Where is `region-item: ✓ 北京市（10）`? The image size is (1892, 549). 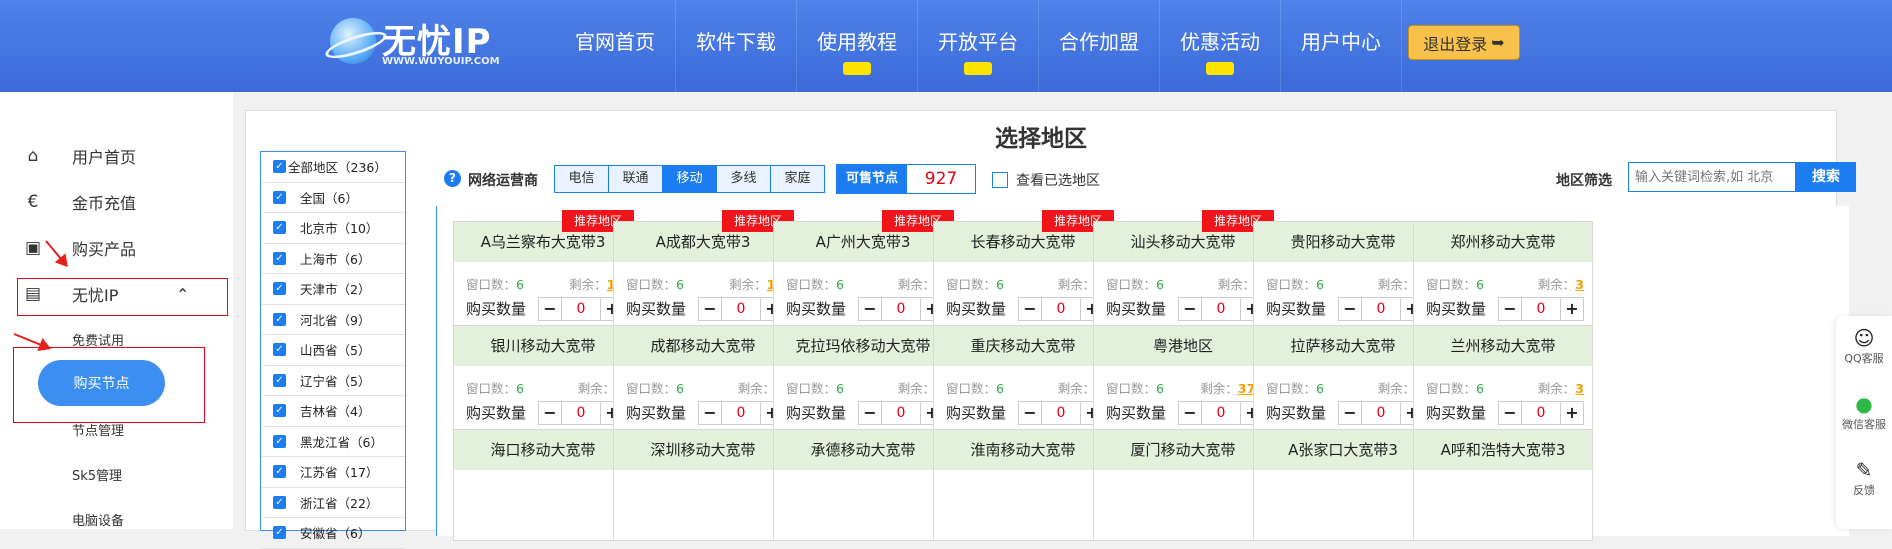 region-item: ✓ 北京市（10） is located at coordinates (333, 228).